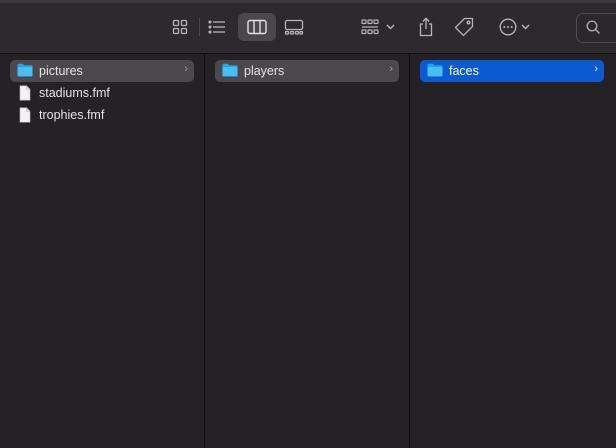 This screenshot has height=448, width=616. I want to click on more-actions-icon, so click(508, 27).